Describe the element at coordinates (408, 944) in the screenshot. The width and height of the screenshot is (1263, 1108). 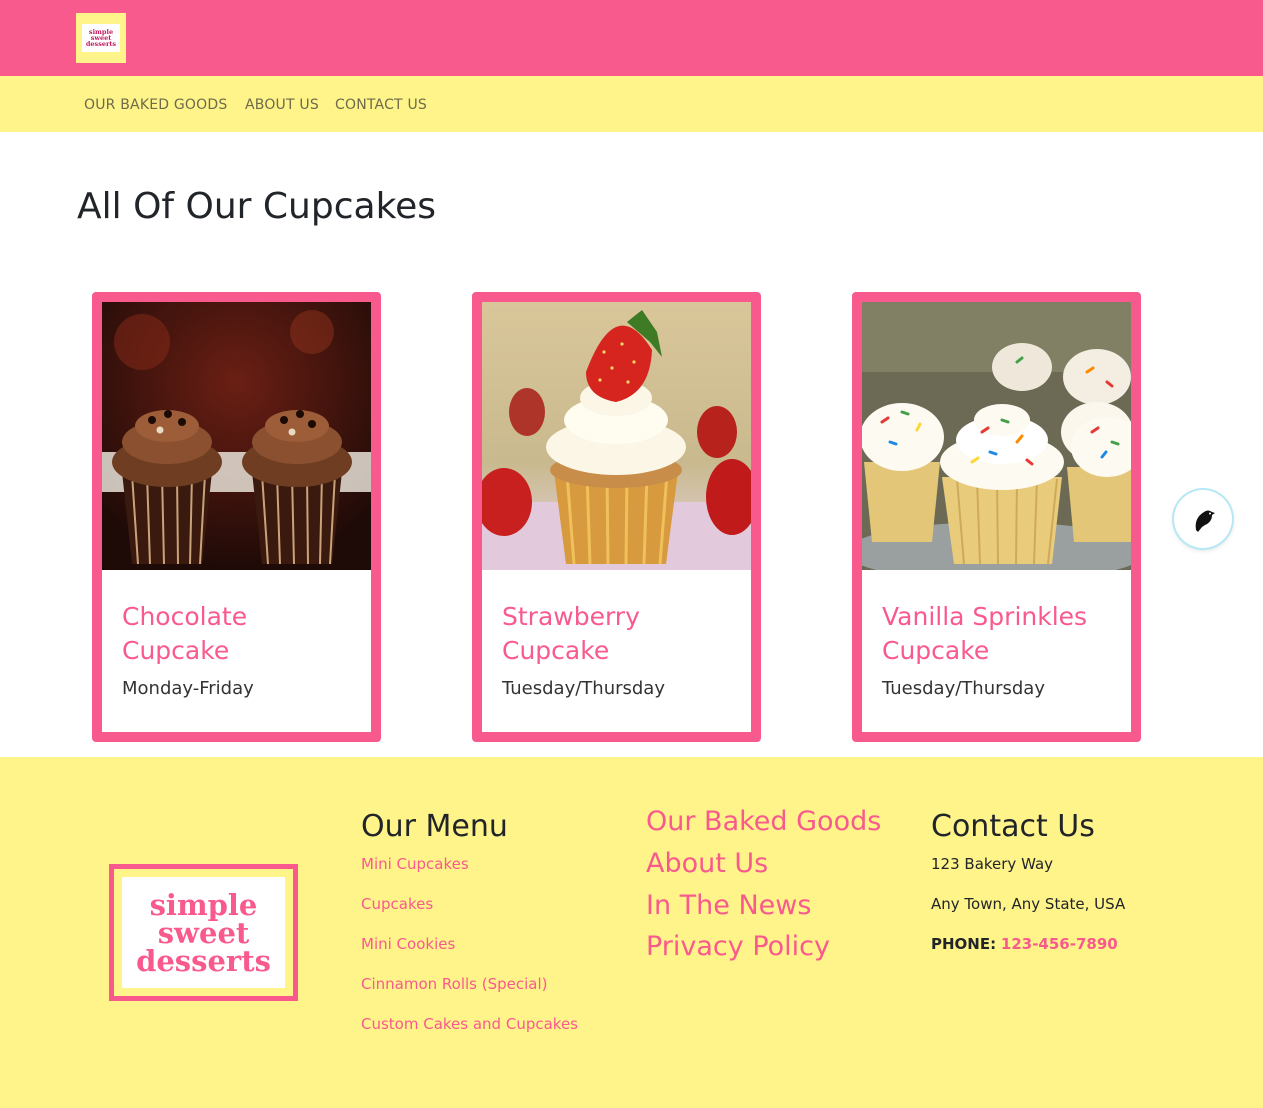
I see `menu-link-mini-cookies: Mini Cookies` at that location.